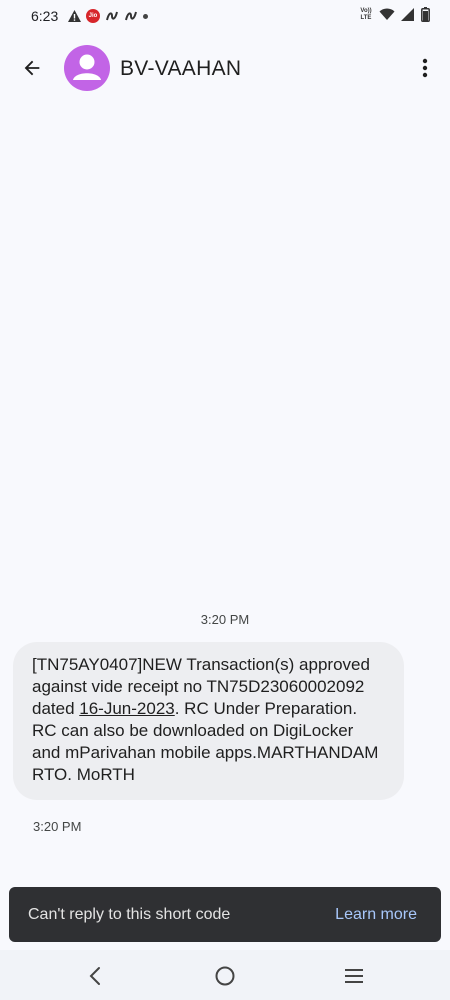 This screenshot has height=1000, width=450. What do you see at coordinates (145, 16) in the screenshot?
I see `dot-icon` at bounding box center [145, 16].